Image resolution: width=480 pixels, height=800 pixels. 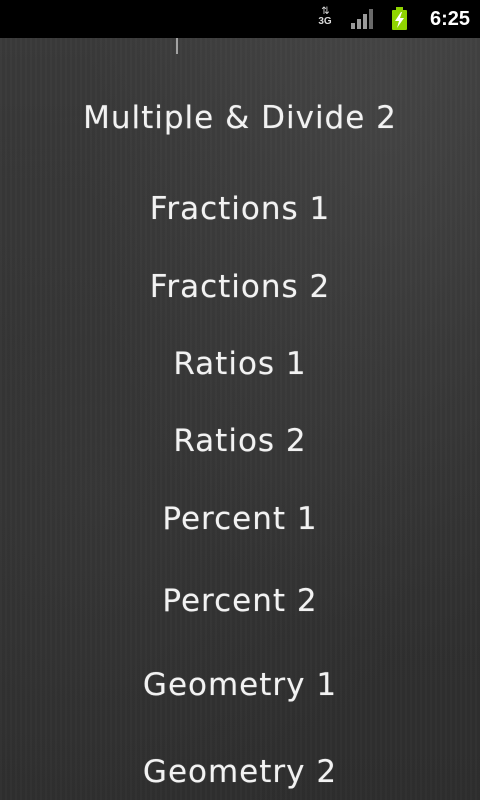 What do you see at coordinates (240, 19) in the screenshot?
I see `status-bar: ⇅ 3G 6:25` at bounding box center [240, 19].